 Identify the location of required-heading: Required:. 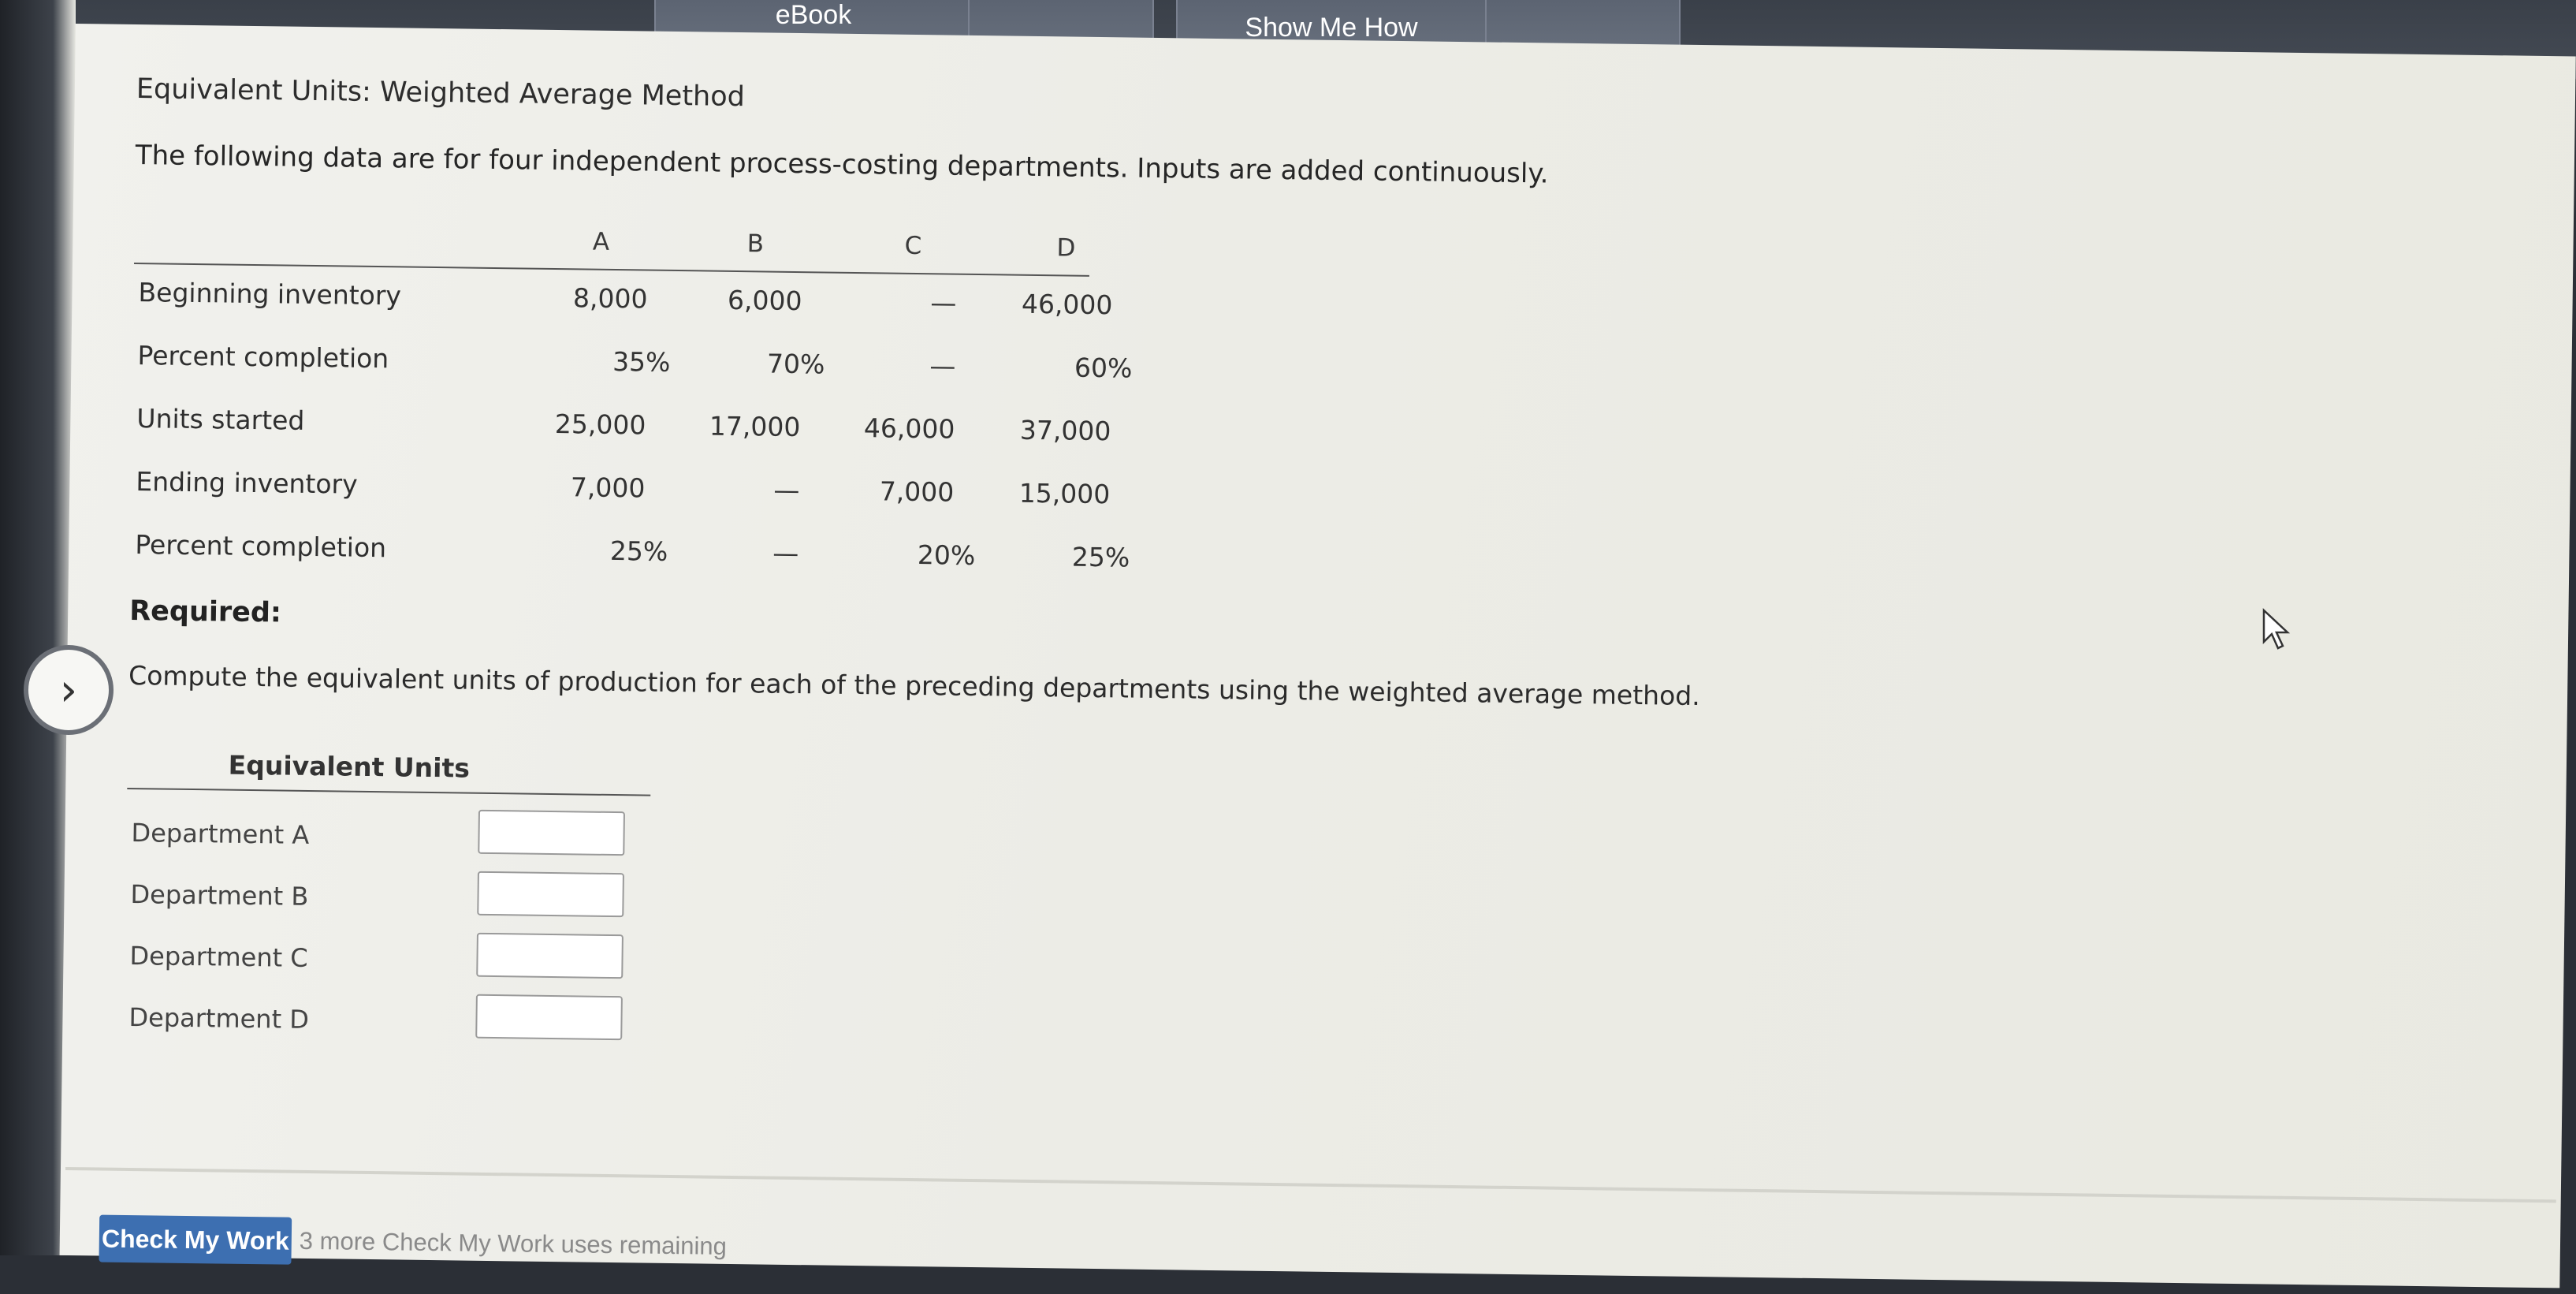
(205, 612).